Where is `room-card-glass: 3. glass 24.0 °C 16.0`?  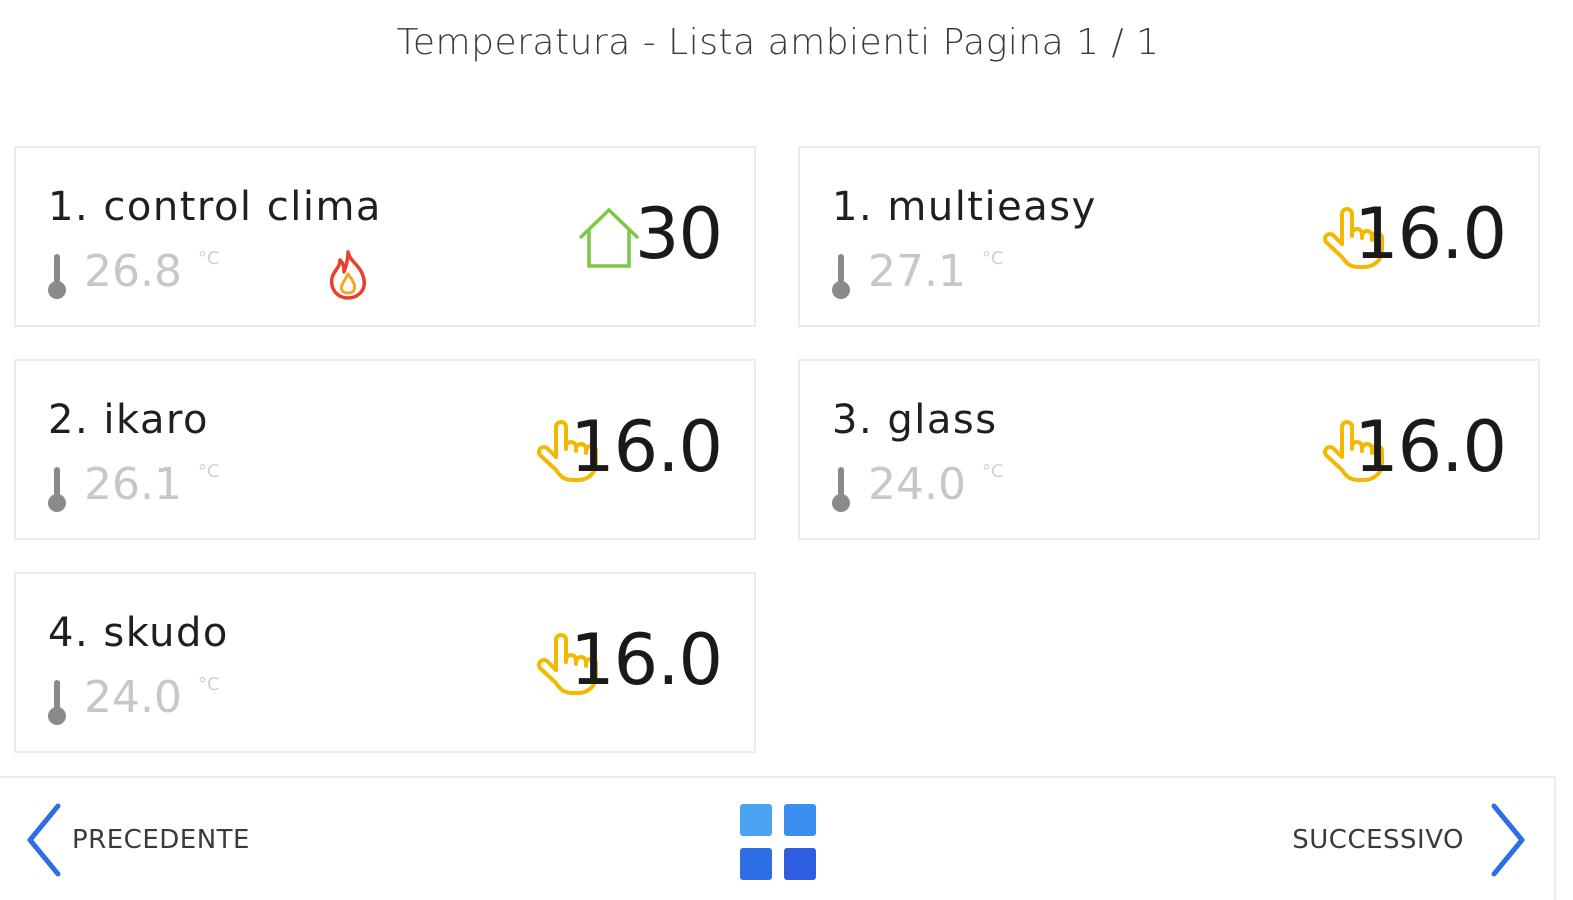
room-card-glass: 3. glass 24.0 °C 16.0 is located at coordinates (1169, 449).